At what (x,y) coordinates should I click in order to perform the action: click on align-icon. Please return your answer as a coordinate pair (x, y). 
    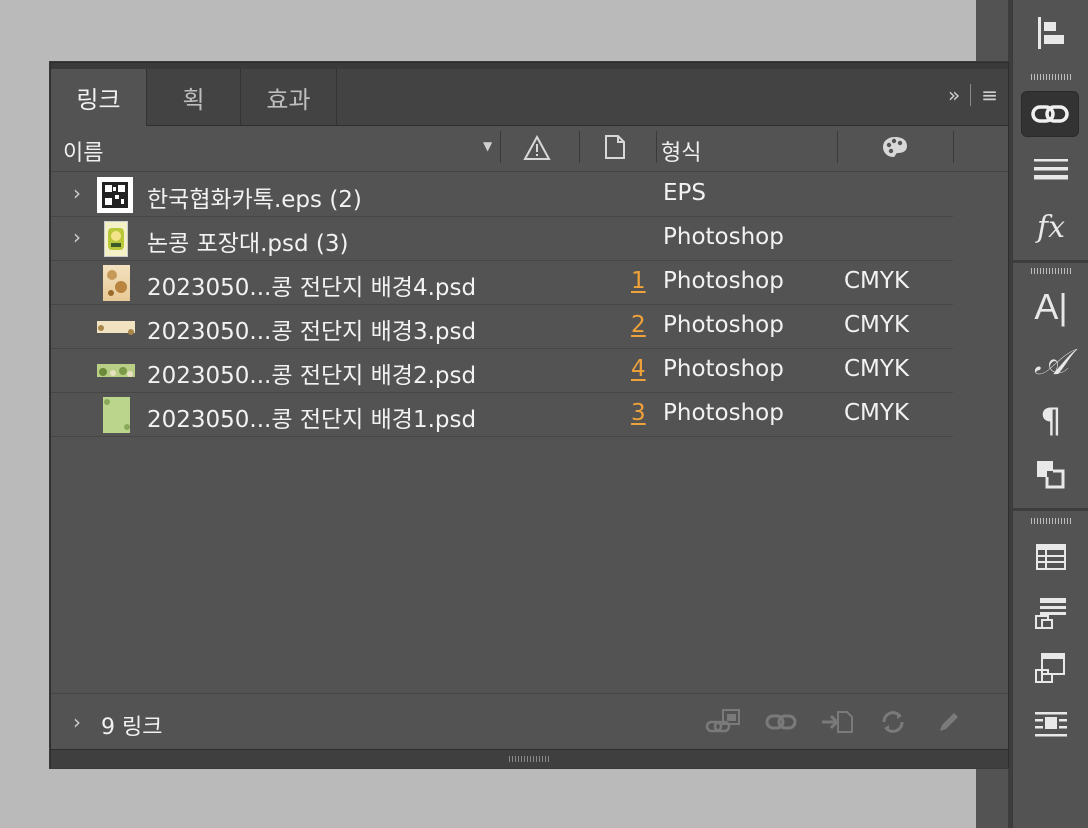
    Looking at the image, I should click on (1051, 33).